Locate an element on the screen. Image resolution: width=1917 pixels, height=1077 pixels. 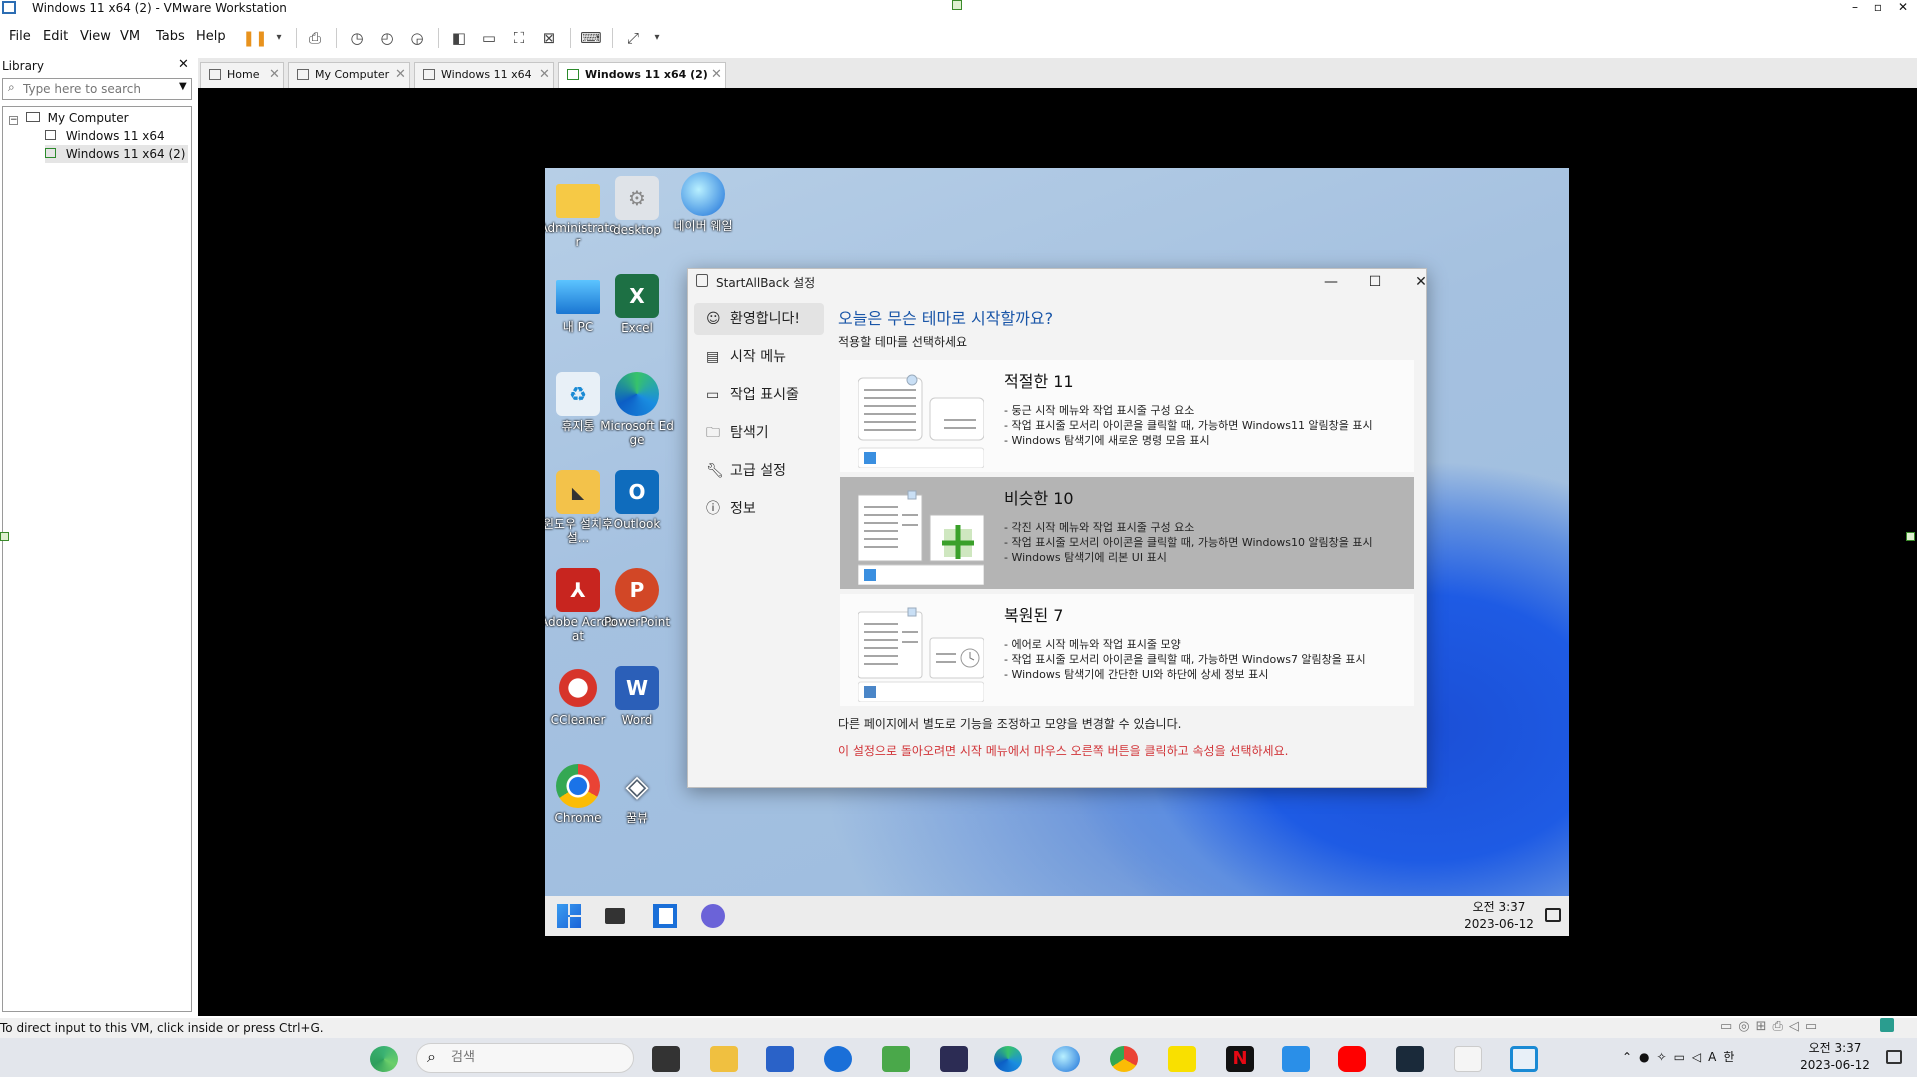
vmware-icon is located at coordinates (1524, 1059).